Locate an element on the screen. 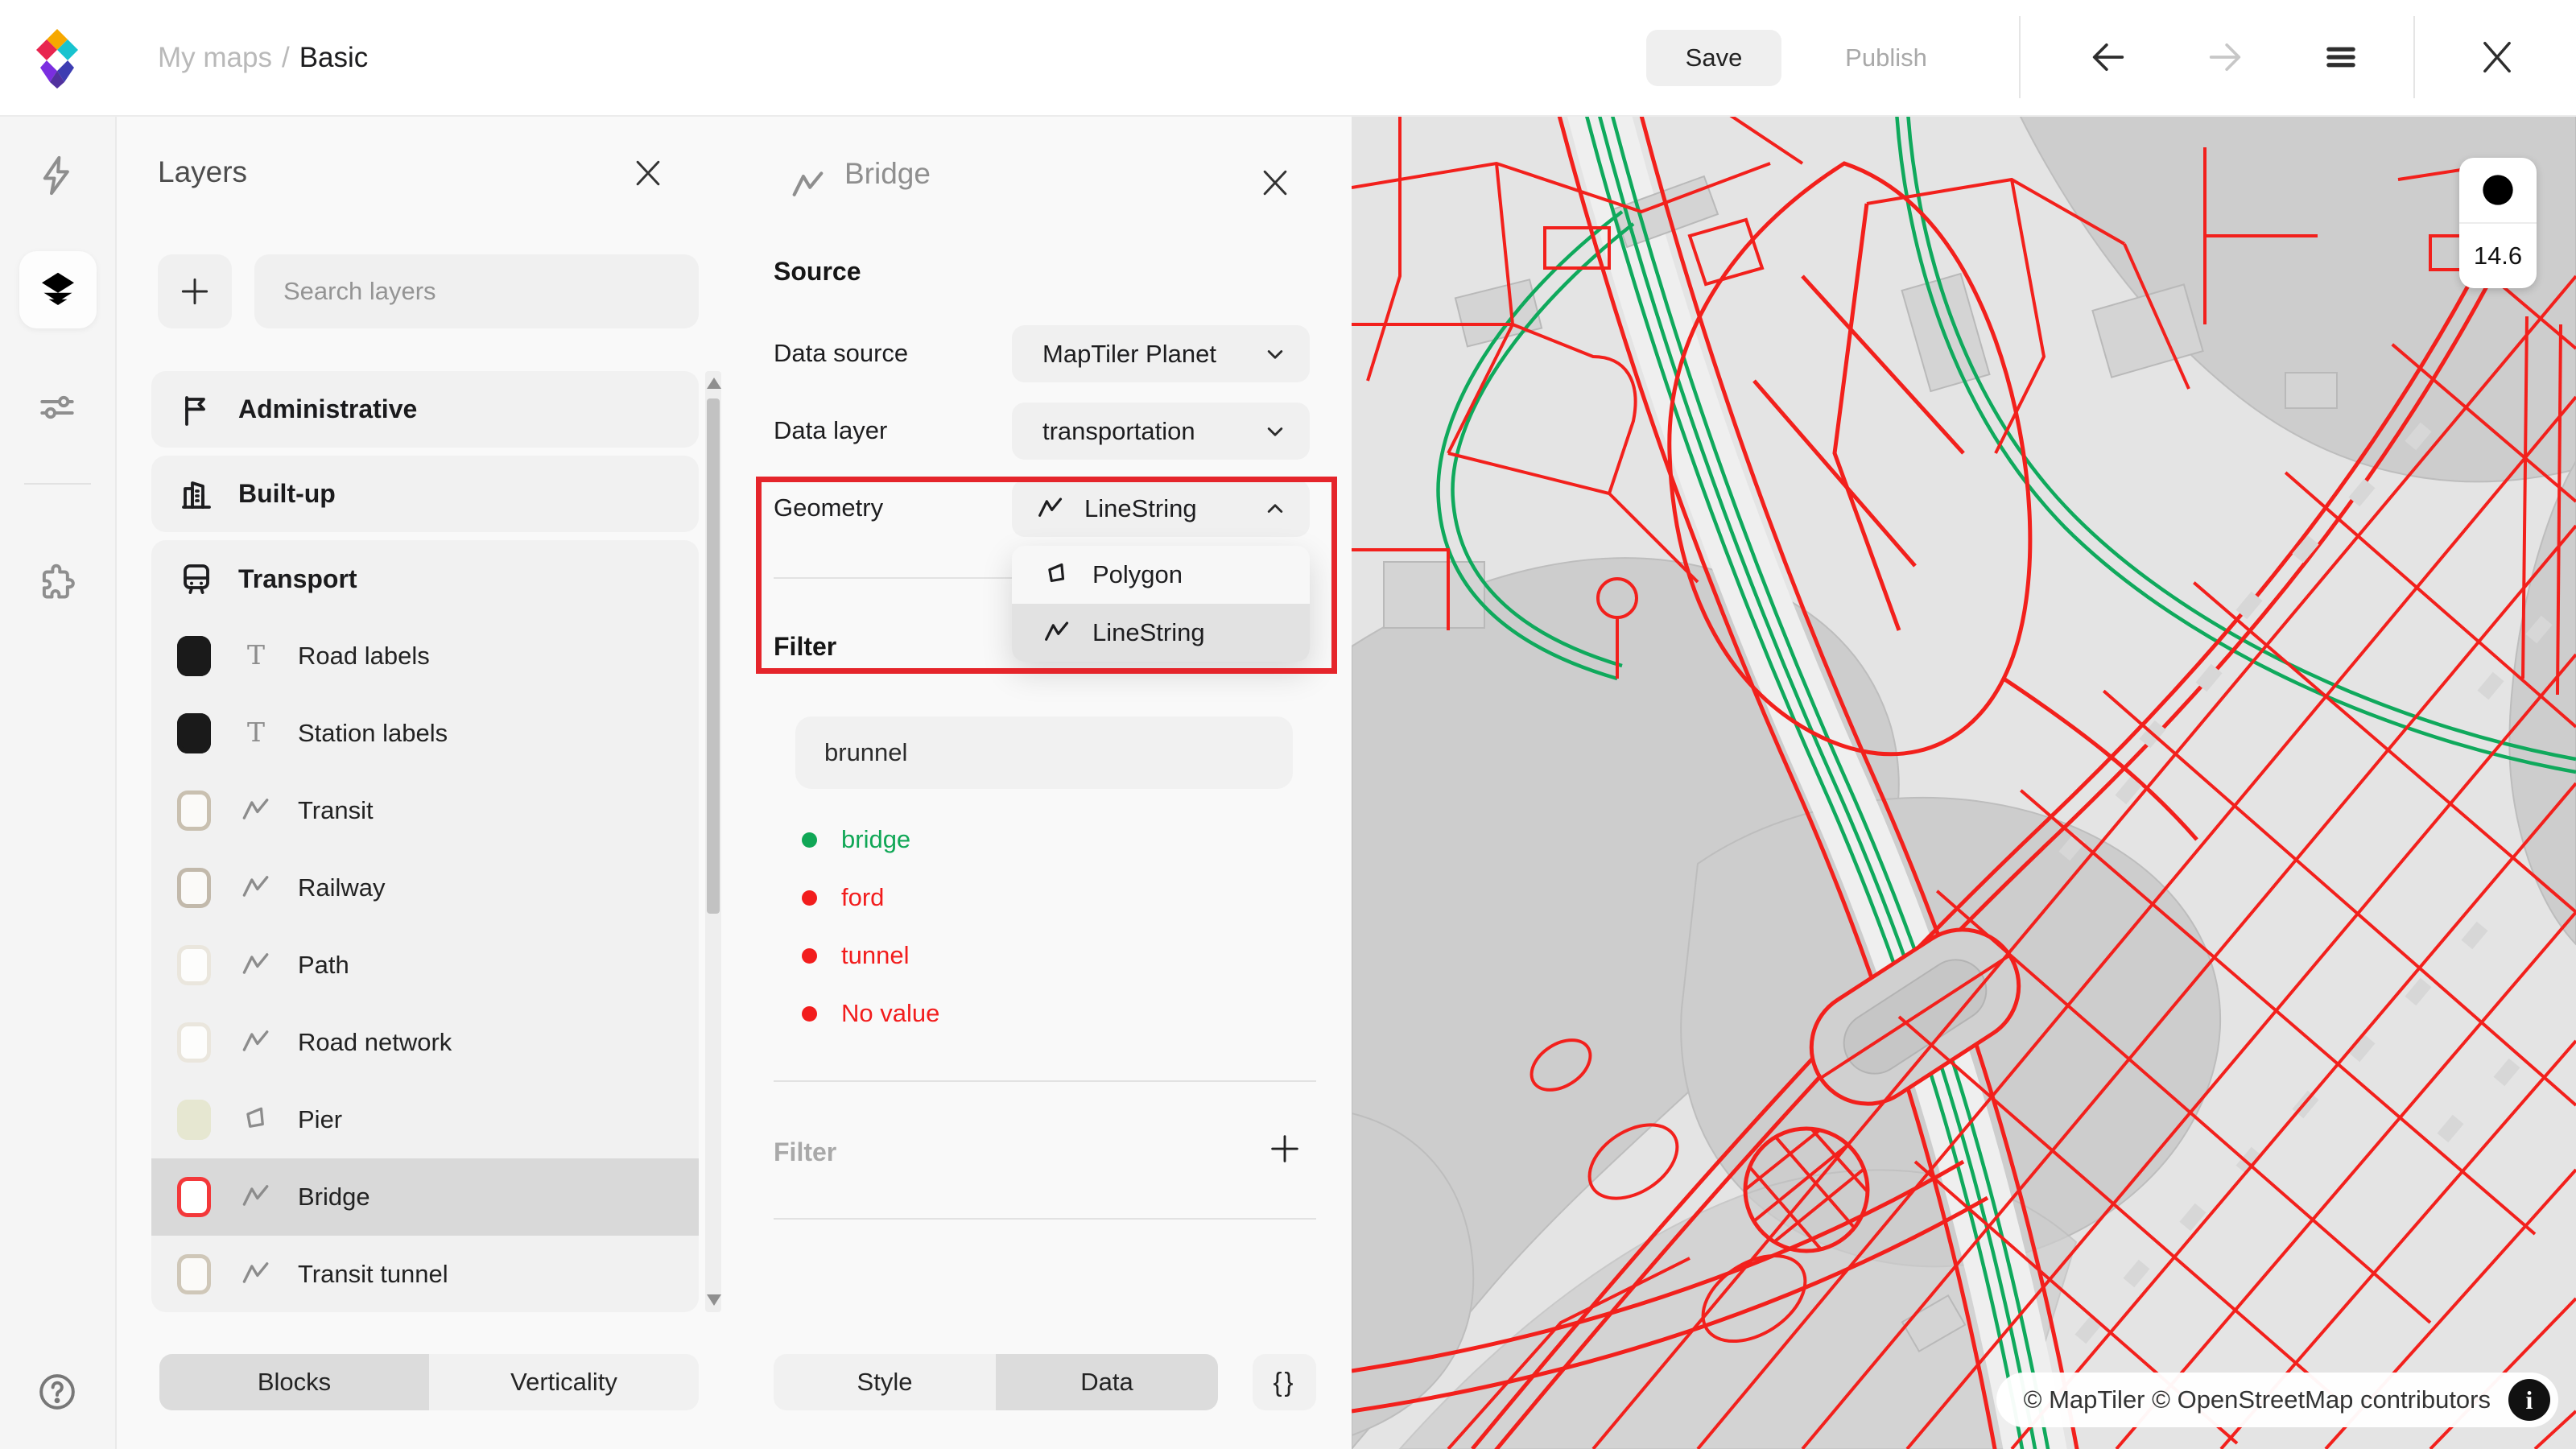 Image resolution: width=2576 pixels, height=1449 pixels. breadcrumb-current: Basic is located at coordinates (334, 57).